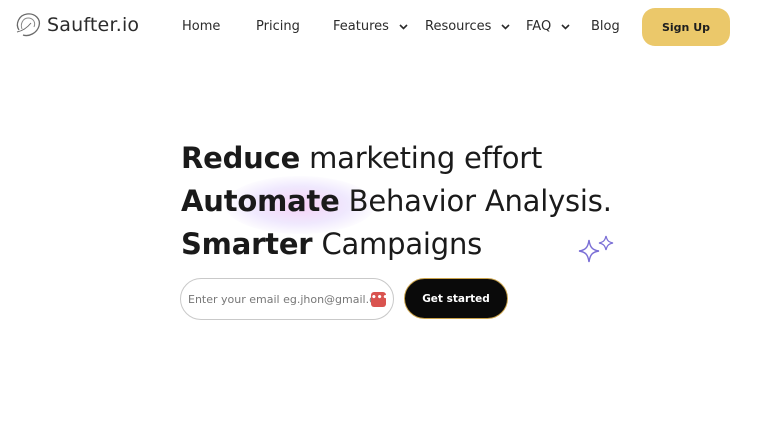  I want to click on brand-logo: Saufter.io, so click(76, 25).